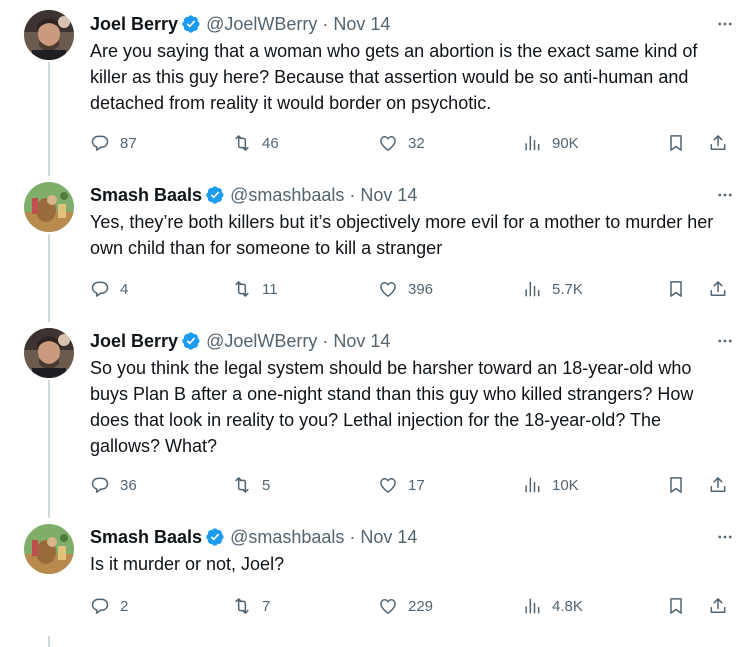 The height and width of the screenshot is (647, 756). What do you see at coordinates (270, 289) in the screenshot?
I see `retweet-count: 11` at bounding box center [270, 289].